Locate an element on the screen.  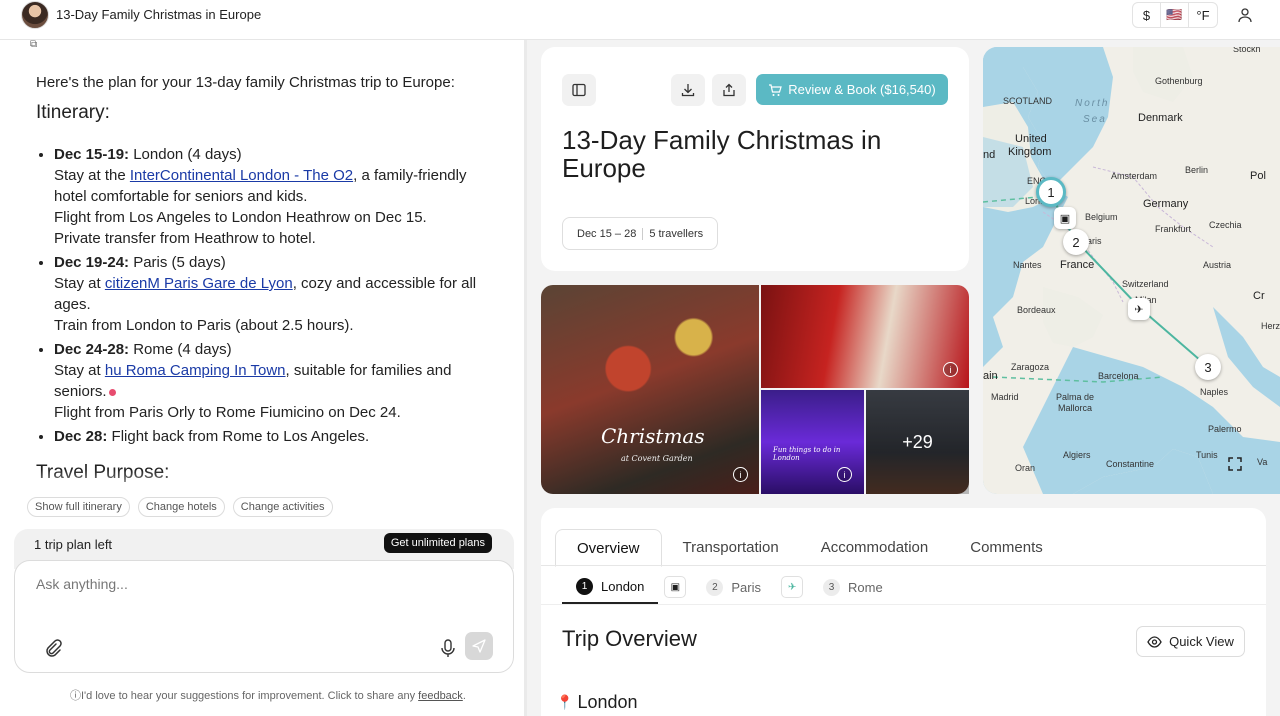
itinerary-place: Flight back from Rome to Los Angeles. is located at coordinates (238, 436).